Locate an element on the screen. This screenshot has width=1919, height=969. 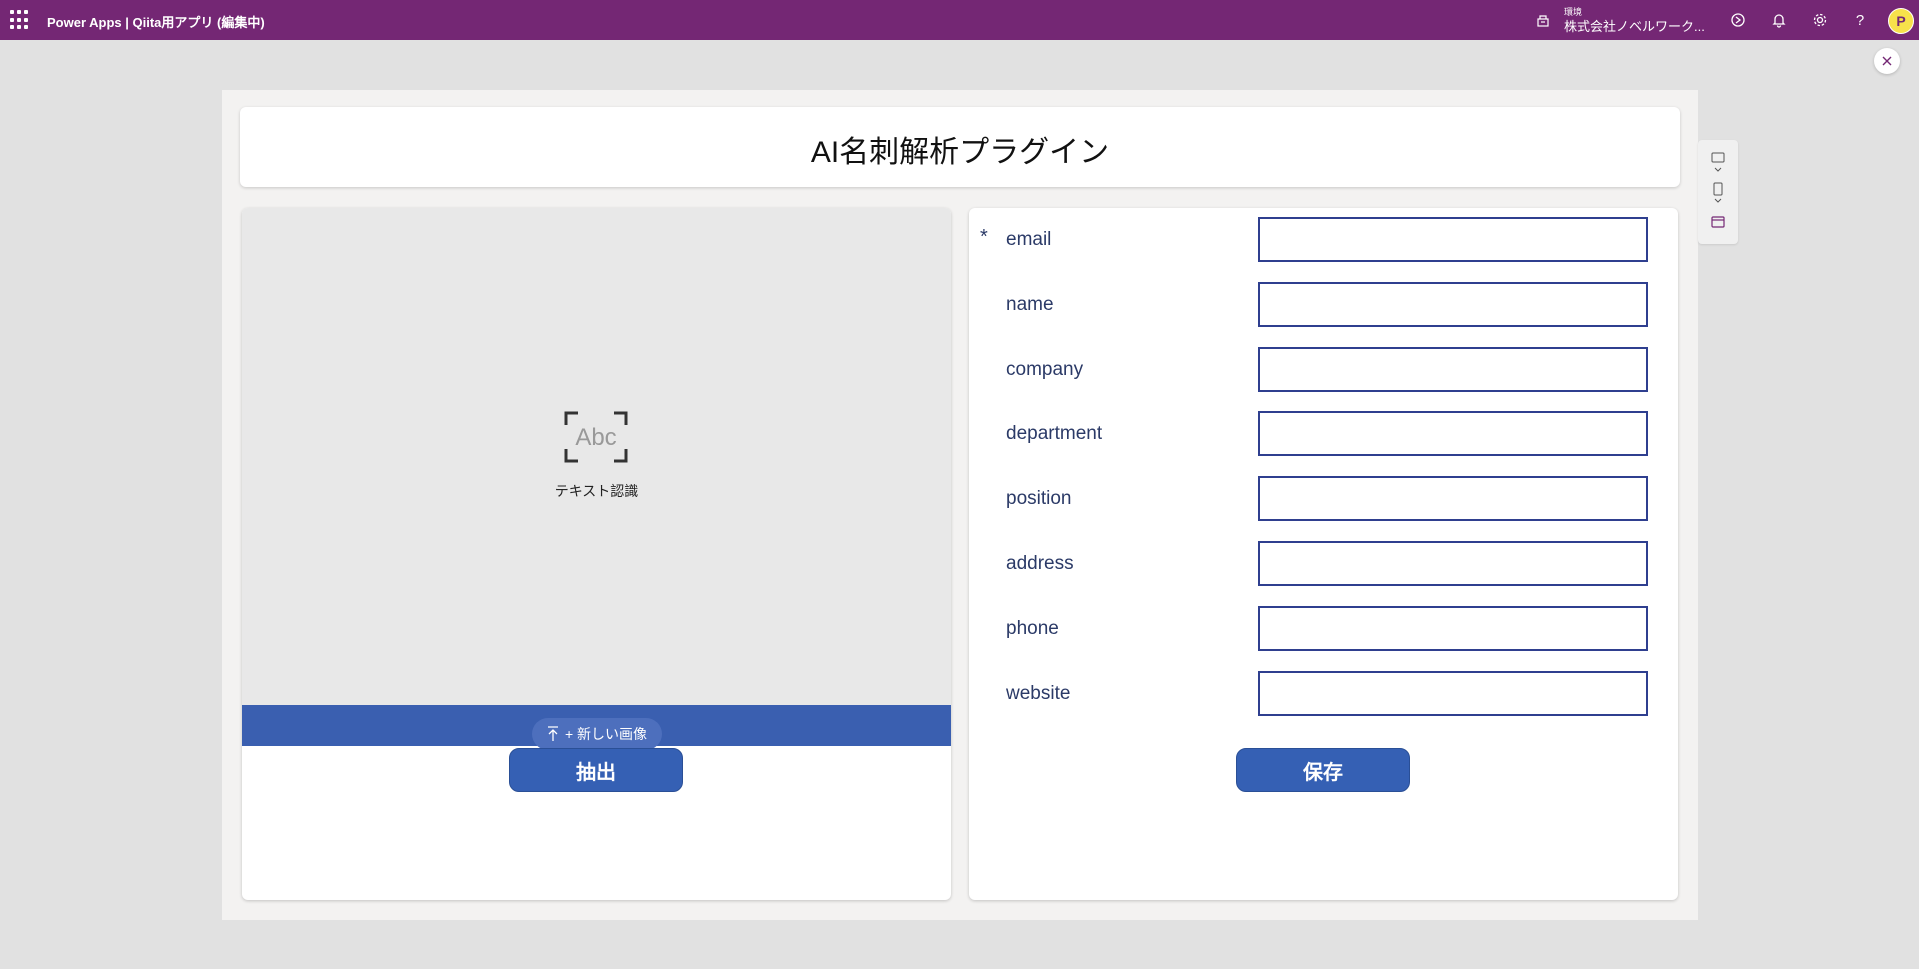
app-title: Power Apps | Qiita用アプリ (編集中) is located at coordinates (156, 22).